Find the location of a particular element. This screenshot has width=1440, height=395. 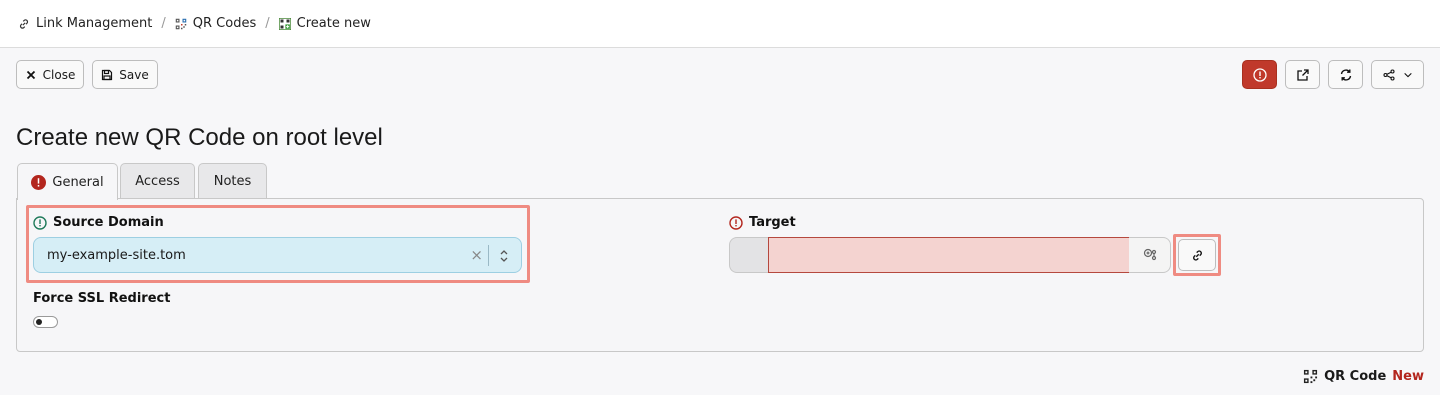

share-dropdown-button is located at coordinates (1397, 74).